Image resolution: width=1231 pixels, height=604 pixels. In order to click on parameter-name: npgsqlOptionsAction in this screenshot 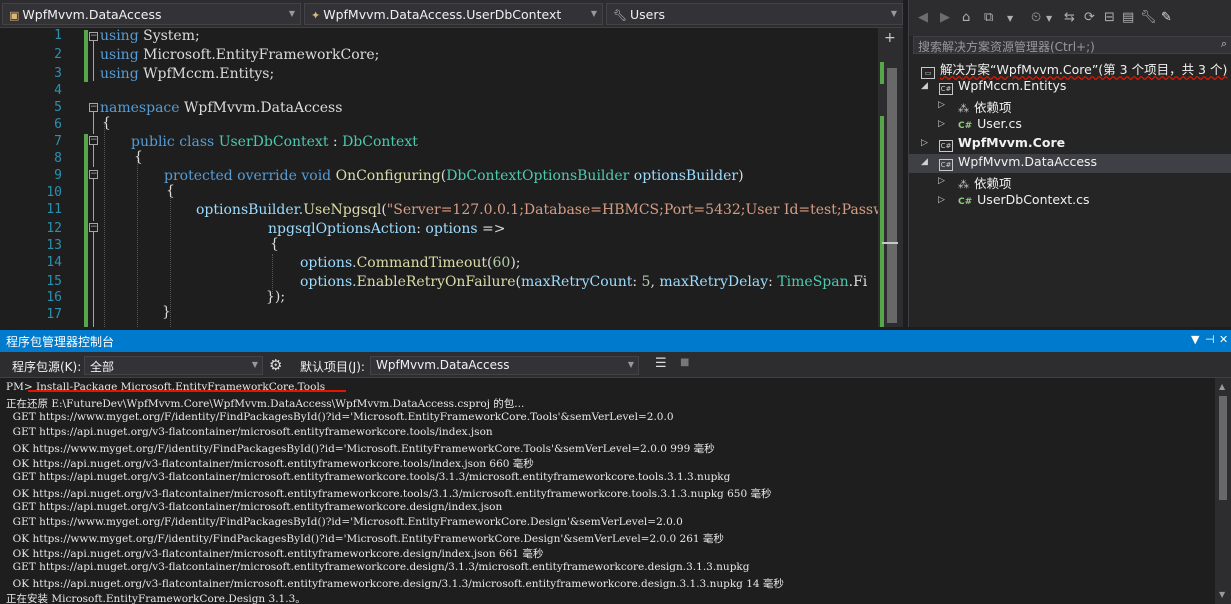, I will do `click(342, 229)`.